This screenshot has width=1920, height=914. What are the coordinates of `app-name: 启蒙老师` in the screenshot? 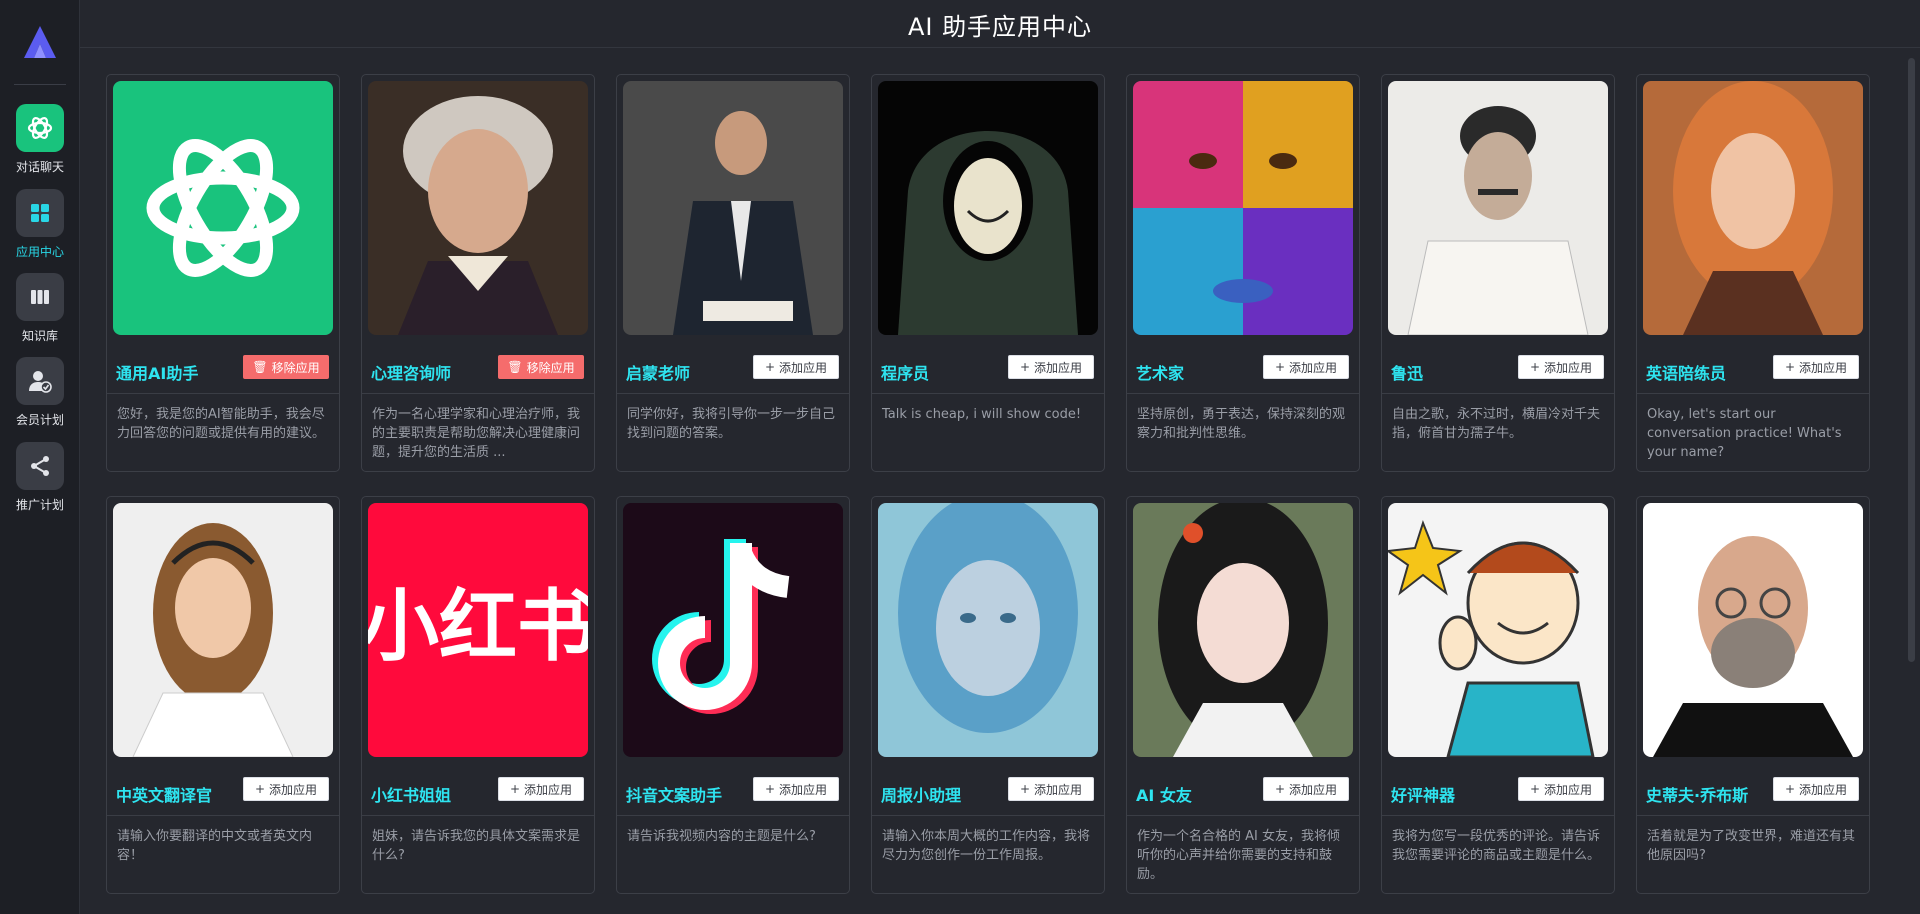 It's located at (658, 373).